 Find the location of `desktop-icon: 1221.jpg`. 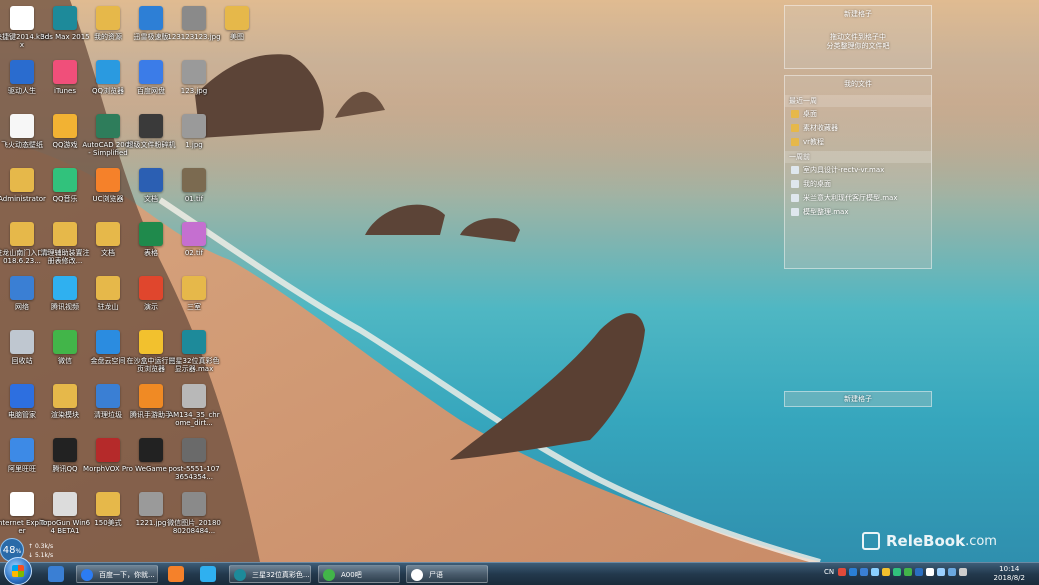

desktop-icon: 1221.jpg is located at coordinates (151, 515).